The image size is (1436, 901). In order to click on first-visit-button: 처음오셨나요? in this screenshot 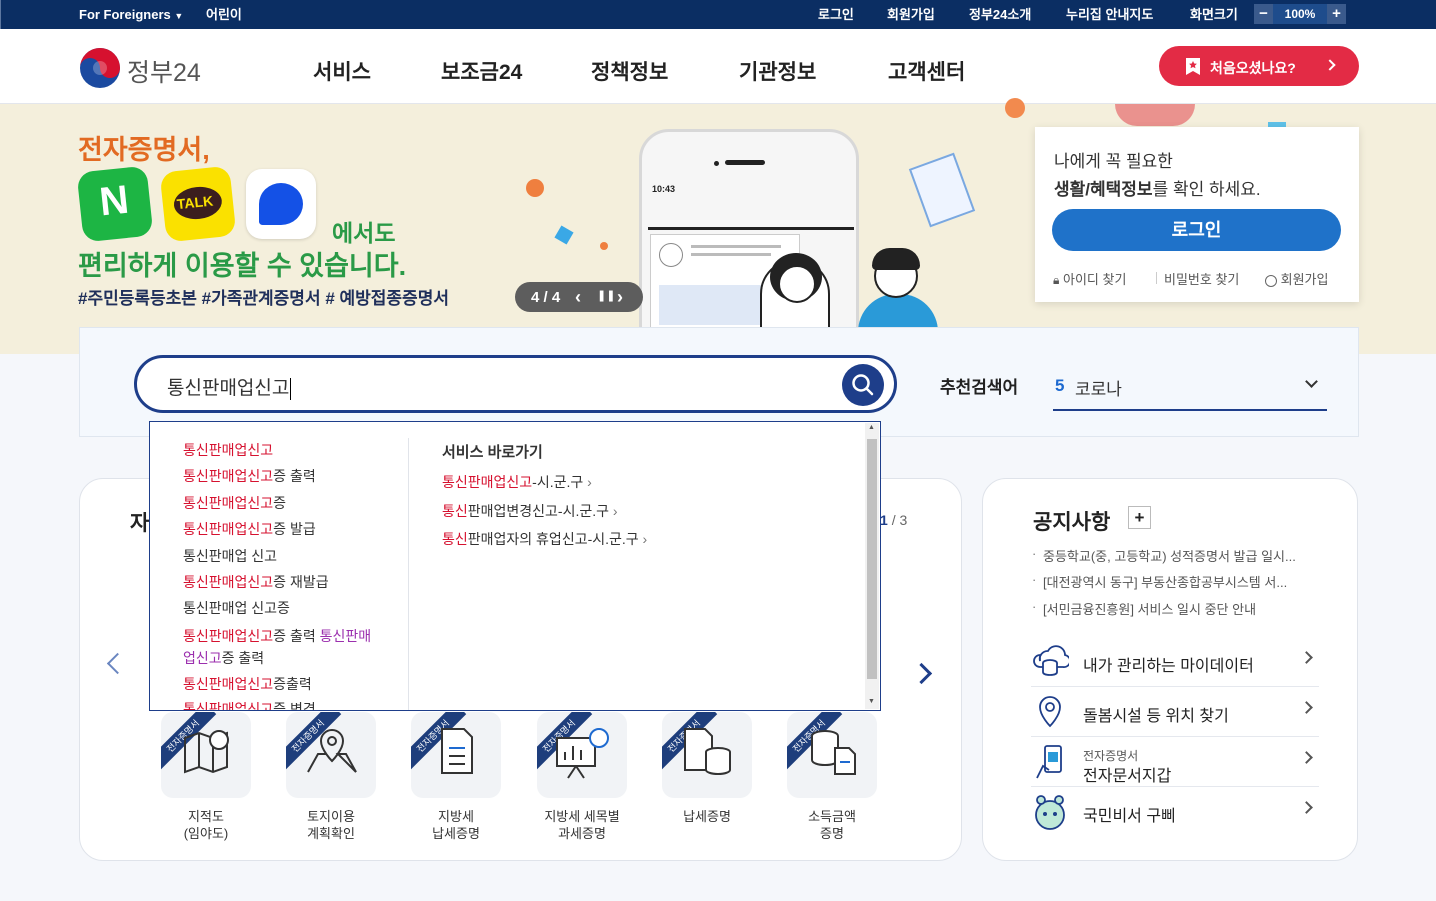, I will do `click(1259, 66)`.